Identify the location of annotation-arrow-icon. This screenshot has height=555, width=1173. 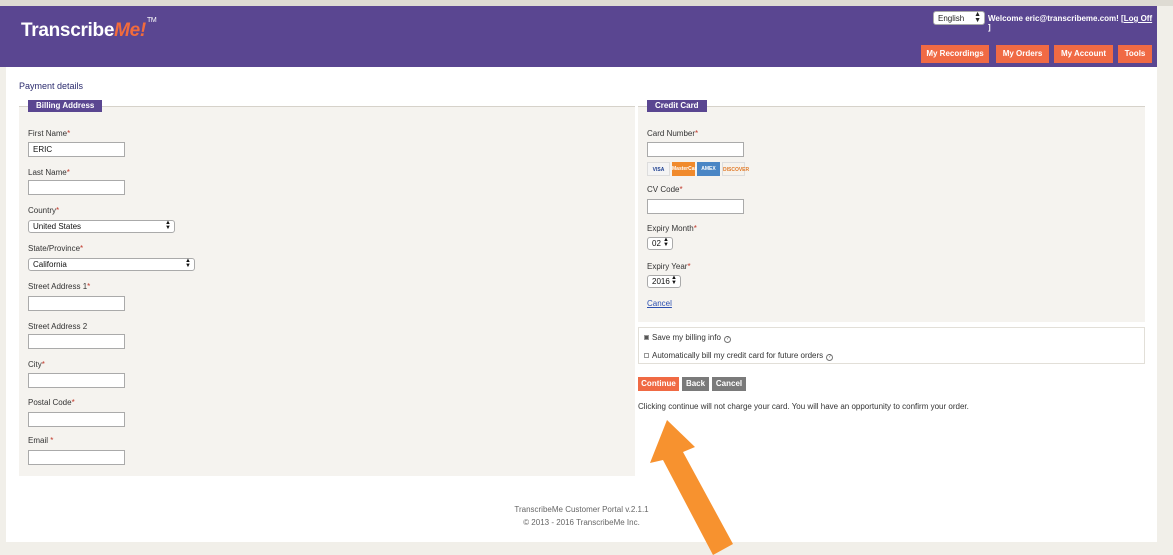
(691, 487).